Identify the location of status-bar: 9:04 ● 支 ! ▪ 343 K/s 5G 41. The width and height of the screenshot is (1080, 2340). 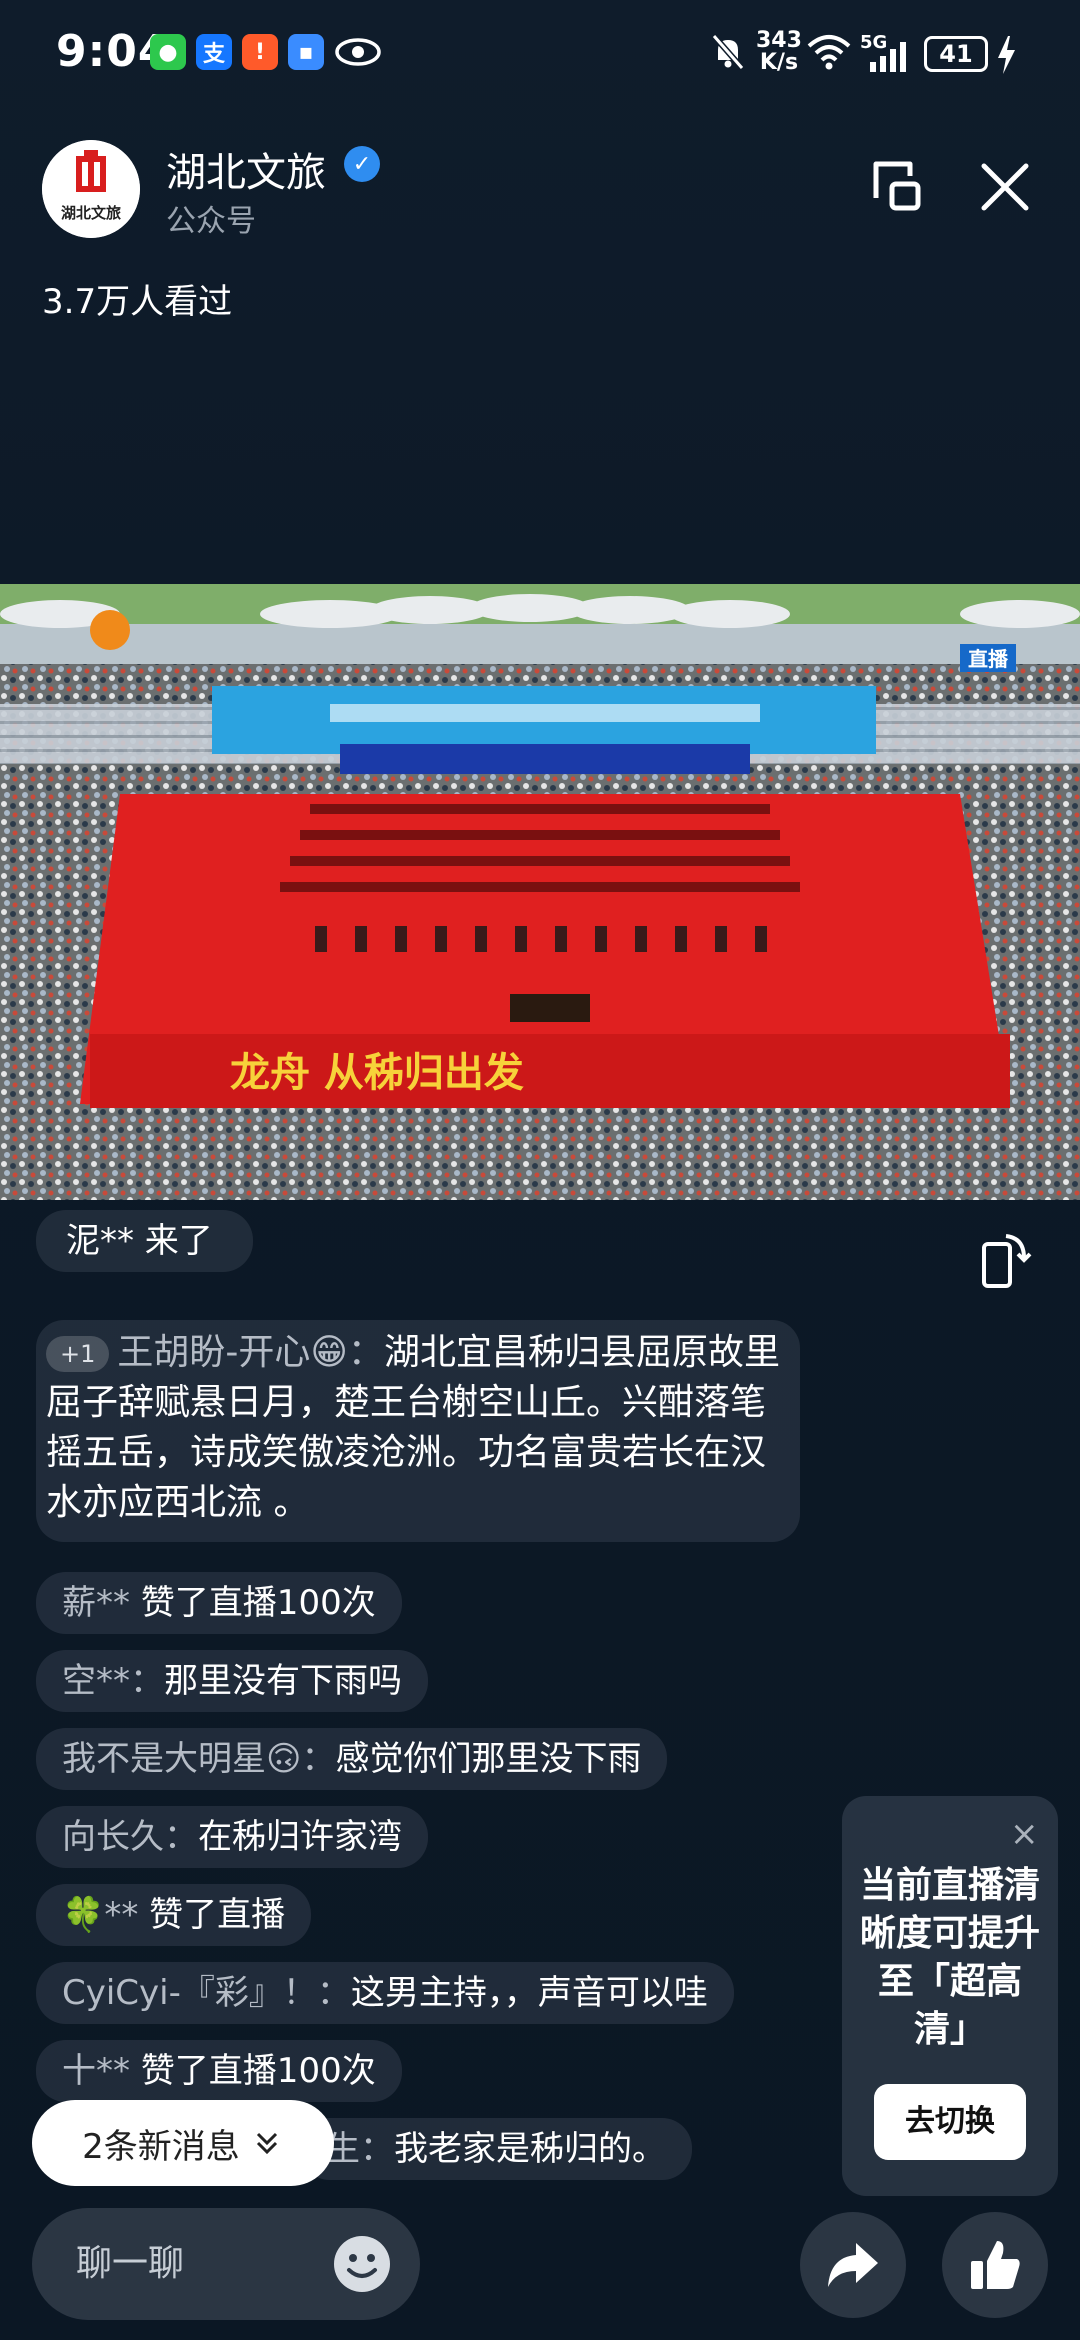
(540, 55).